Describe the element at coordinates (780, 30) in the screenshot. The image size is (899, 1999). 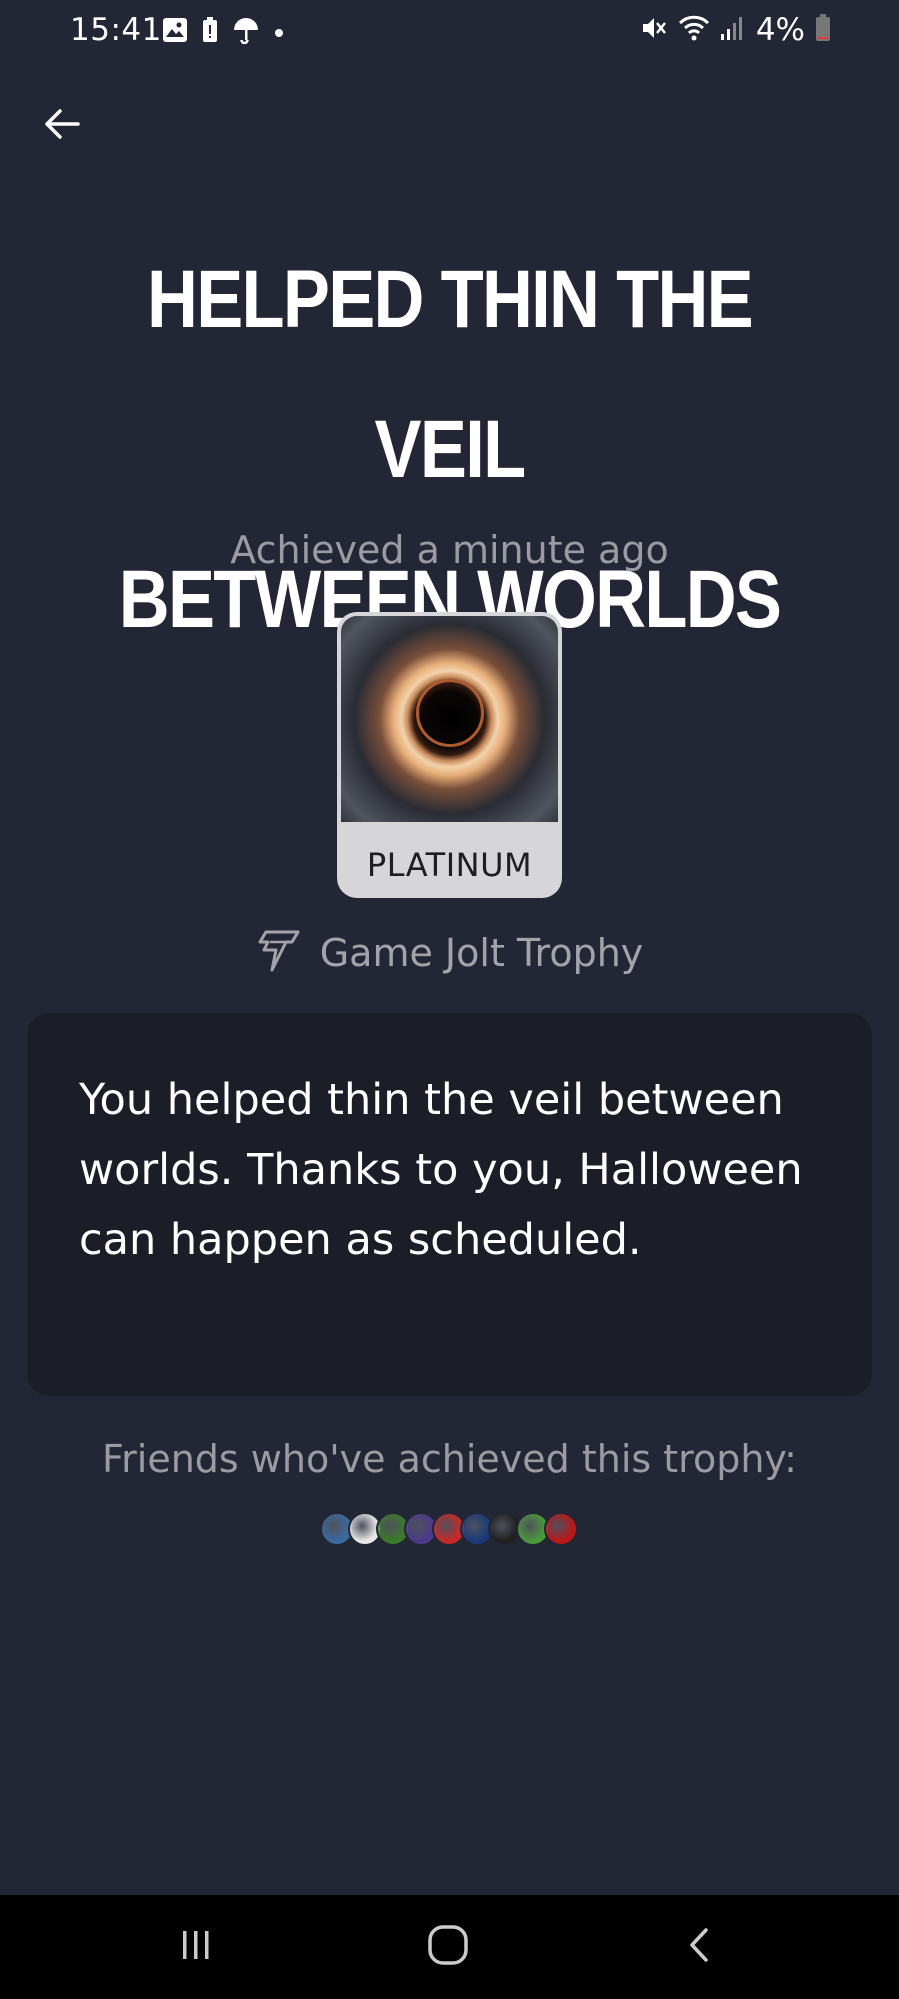
I see `battery-percent: 4%` at that location.